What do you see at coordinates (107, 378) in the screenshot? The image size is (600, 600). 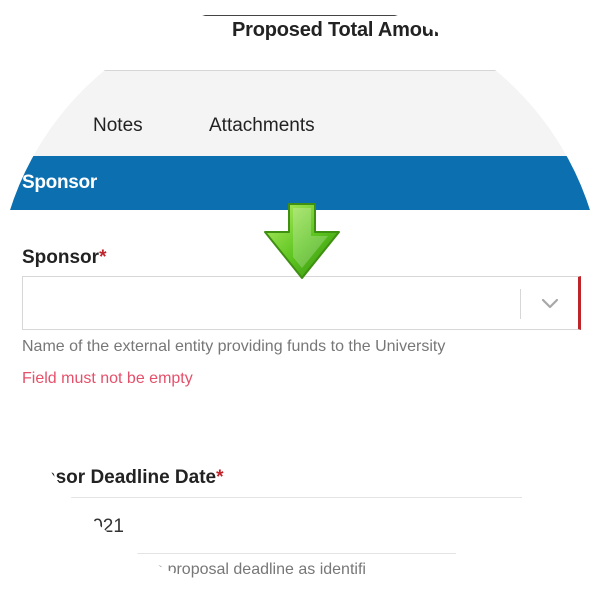 I see `sponsor-error-text: Field must not be empty` at bounding box center [107, 378].